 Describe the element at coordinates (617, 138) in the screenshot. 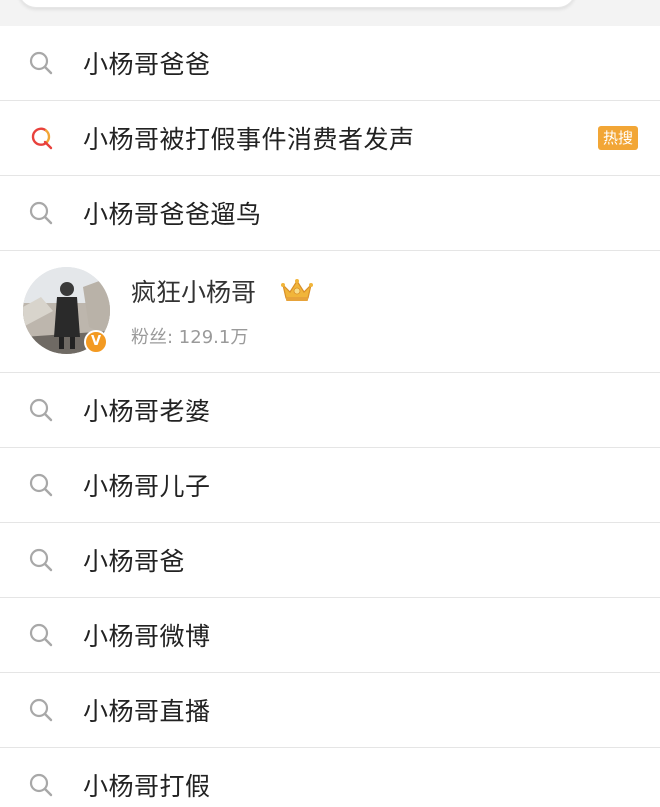

I see `hot-search-badge: 热搜` at that location.